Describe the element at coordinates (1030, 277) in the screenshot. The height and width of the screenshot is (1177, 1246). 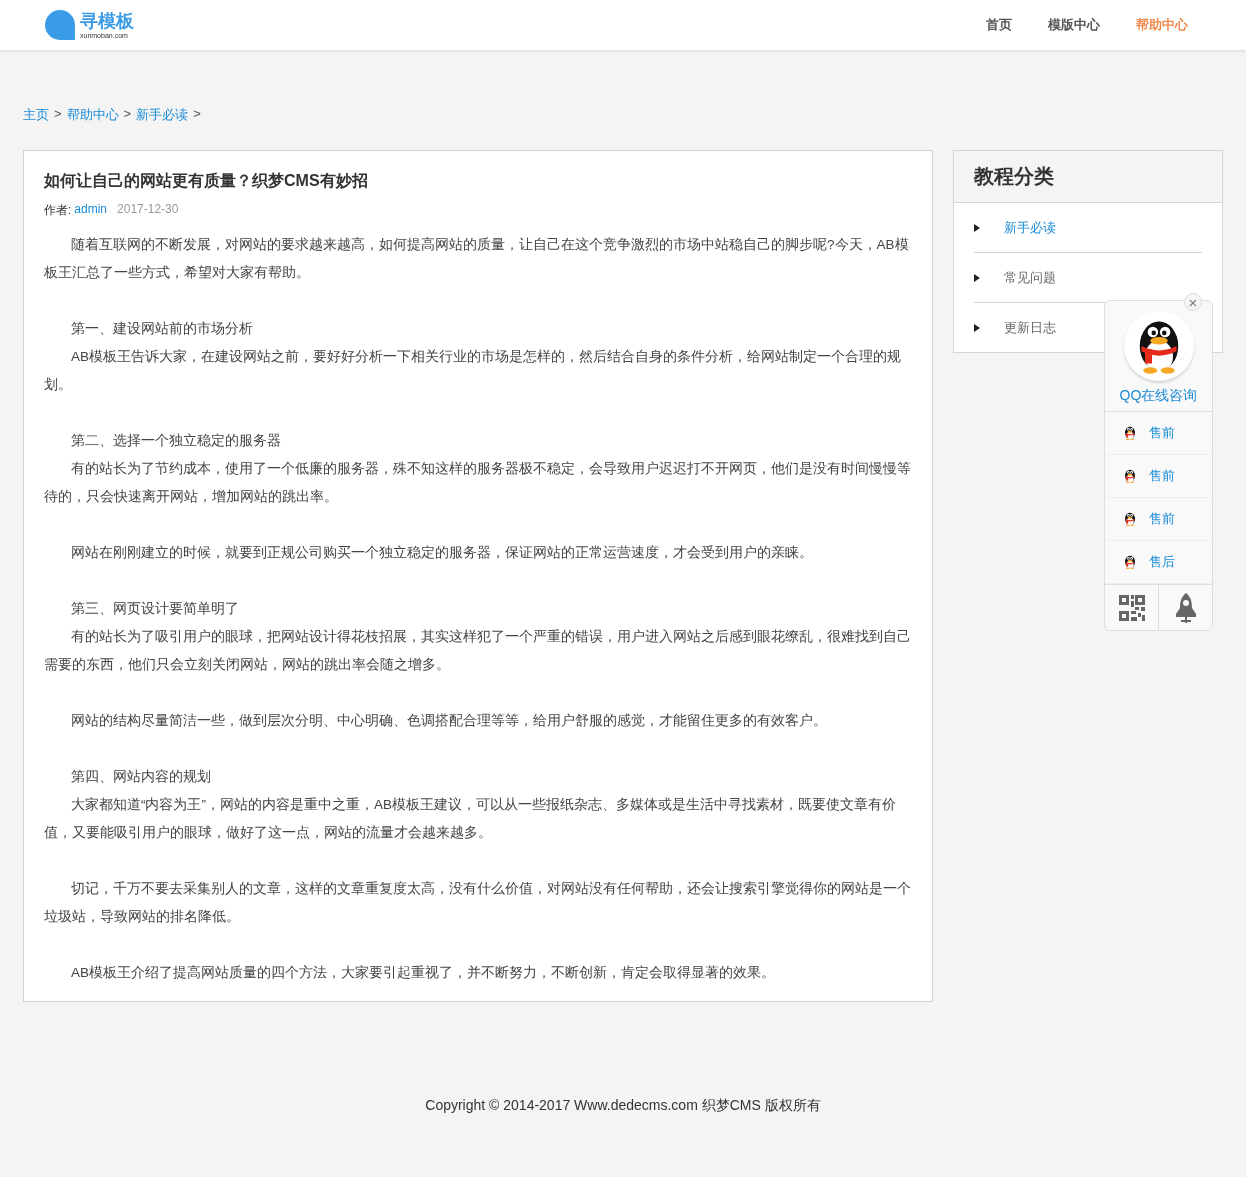
I see `category-link: 常见问题` at that location.